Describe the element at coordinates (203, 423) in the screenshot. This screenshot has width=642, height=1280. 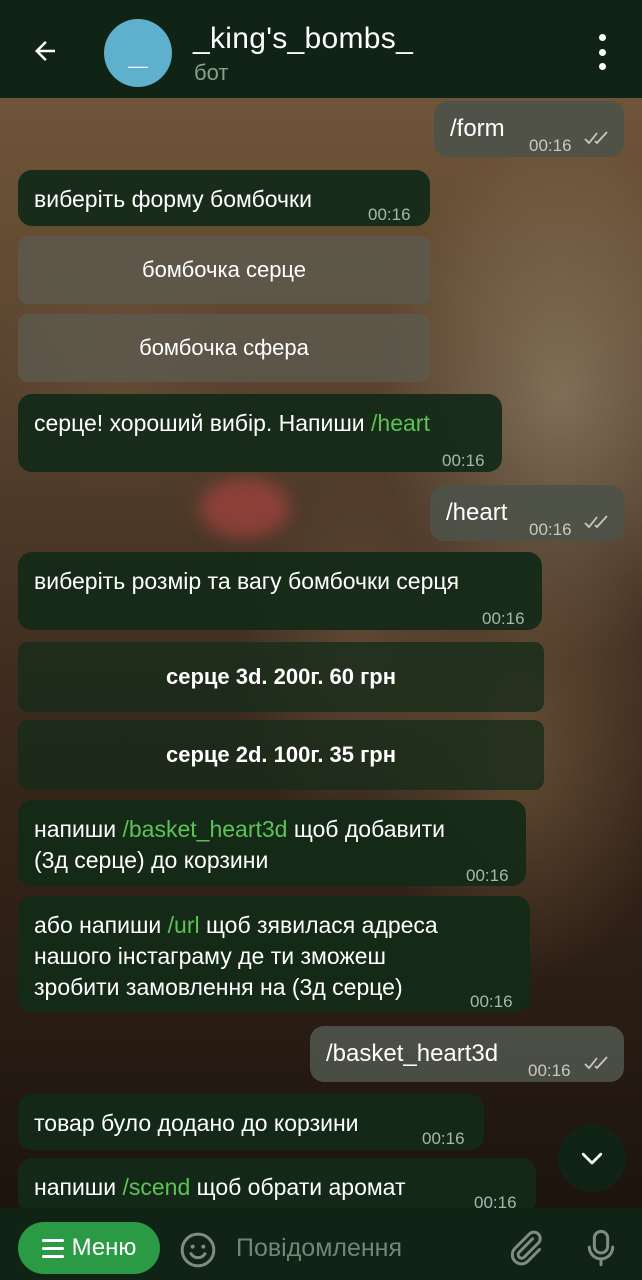
I see `message-text: серце! хороший вибір. Напиши` at that location.